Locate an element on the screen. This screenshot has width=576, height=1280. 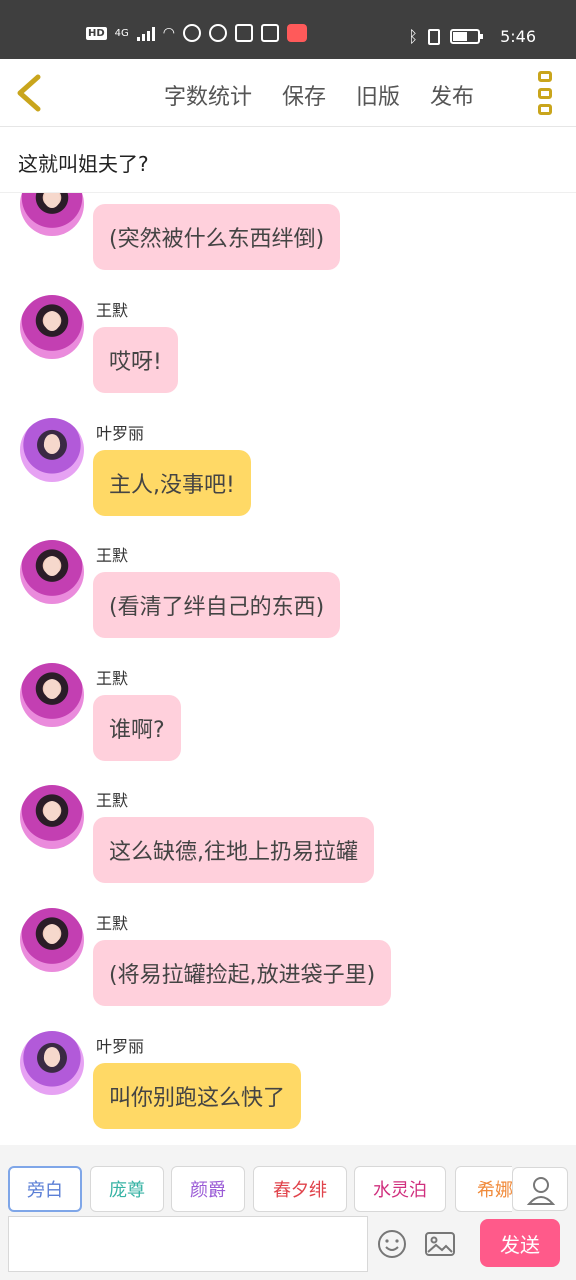
battery-icon is located at coordinates (466, 36).